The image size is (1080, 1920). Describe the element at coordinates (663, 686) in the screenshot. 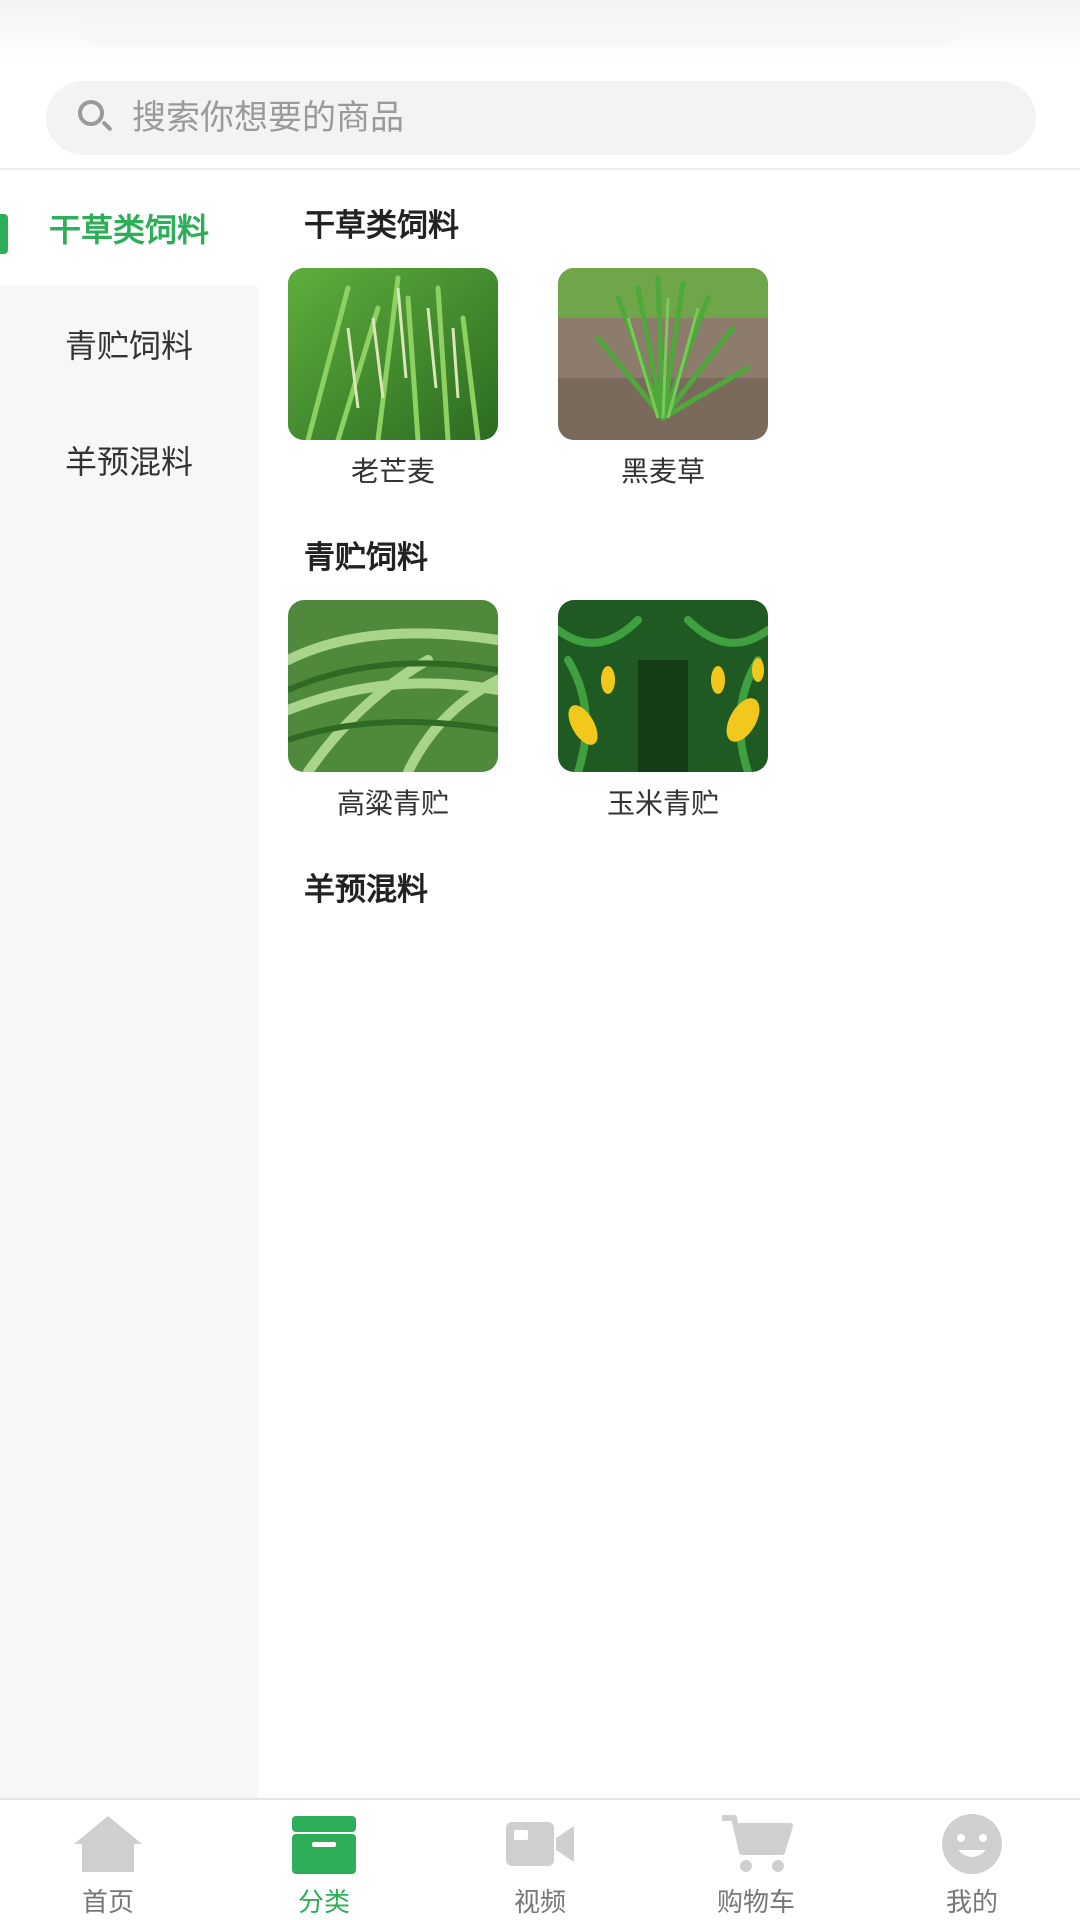

I see `corn-photo` at that location.